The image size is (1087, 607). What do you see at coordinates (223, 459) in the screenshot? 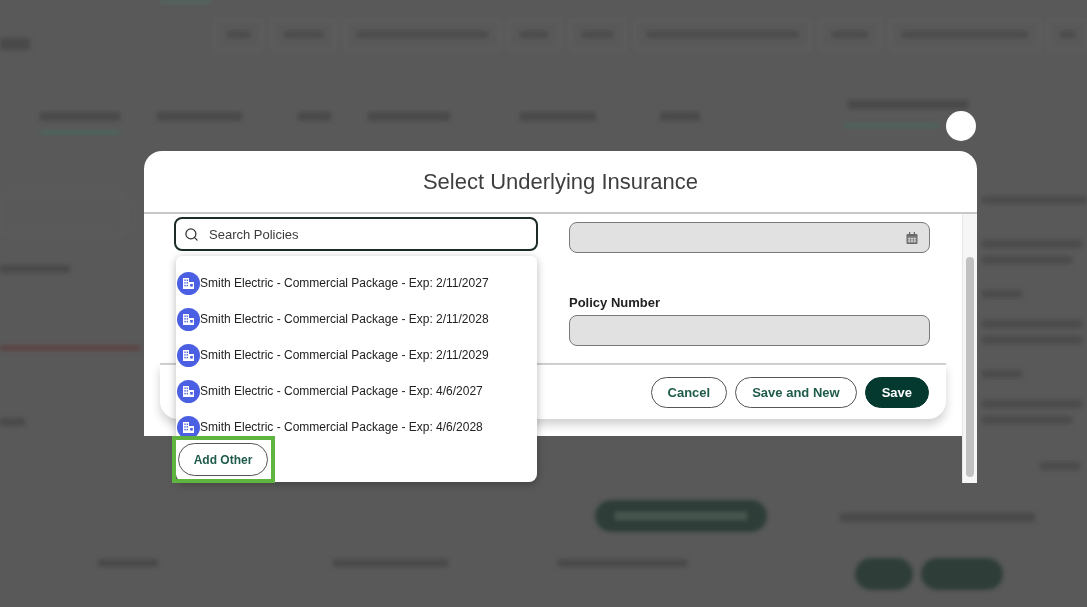
I see `add-other-button: Add Other` at bounding box center [223, 459].